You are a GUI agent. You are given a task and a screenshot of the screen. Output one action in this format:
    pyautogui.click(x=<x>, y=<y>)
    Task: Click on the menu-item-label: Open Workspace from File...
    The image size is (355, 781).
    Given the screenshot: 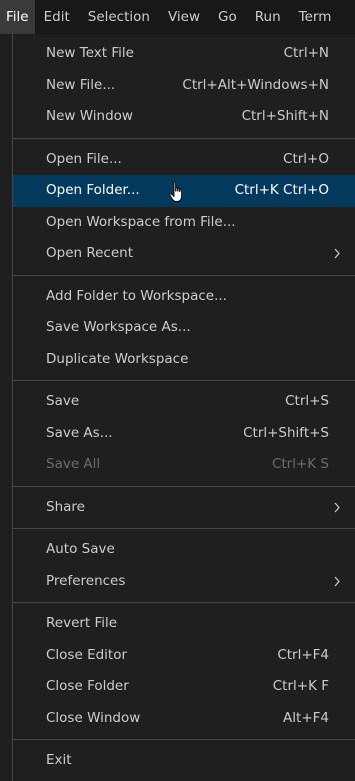 What is the action you would take?
    pyautogui.click(x=141, y=221)
    